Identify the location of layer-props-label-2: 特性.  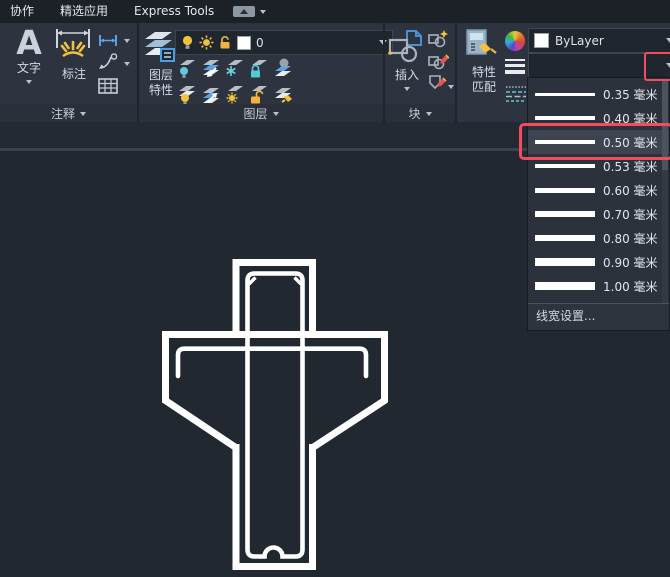
(160, 90).